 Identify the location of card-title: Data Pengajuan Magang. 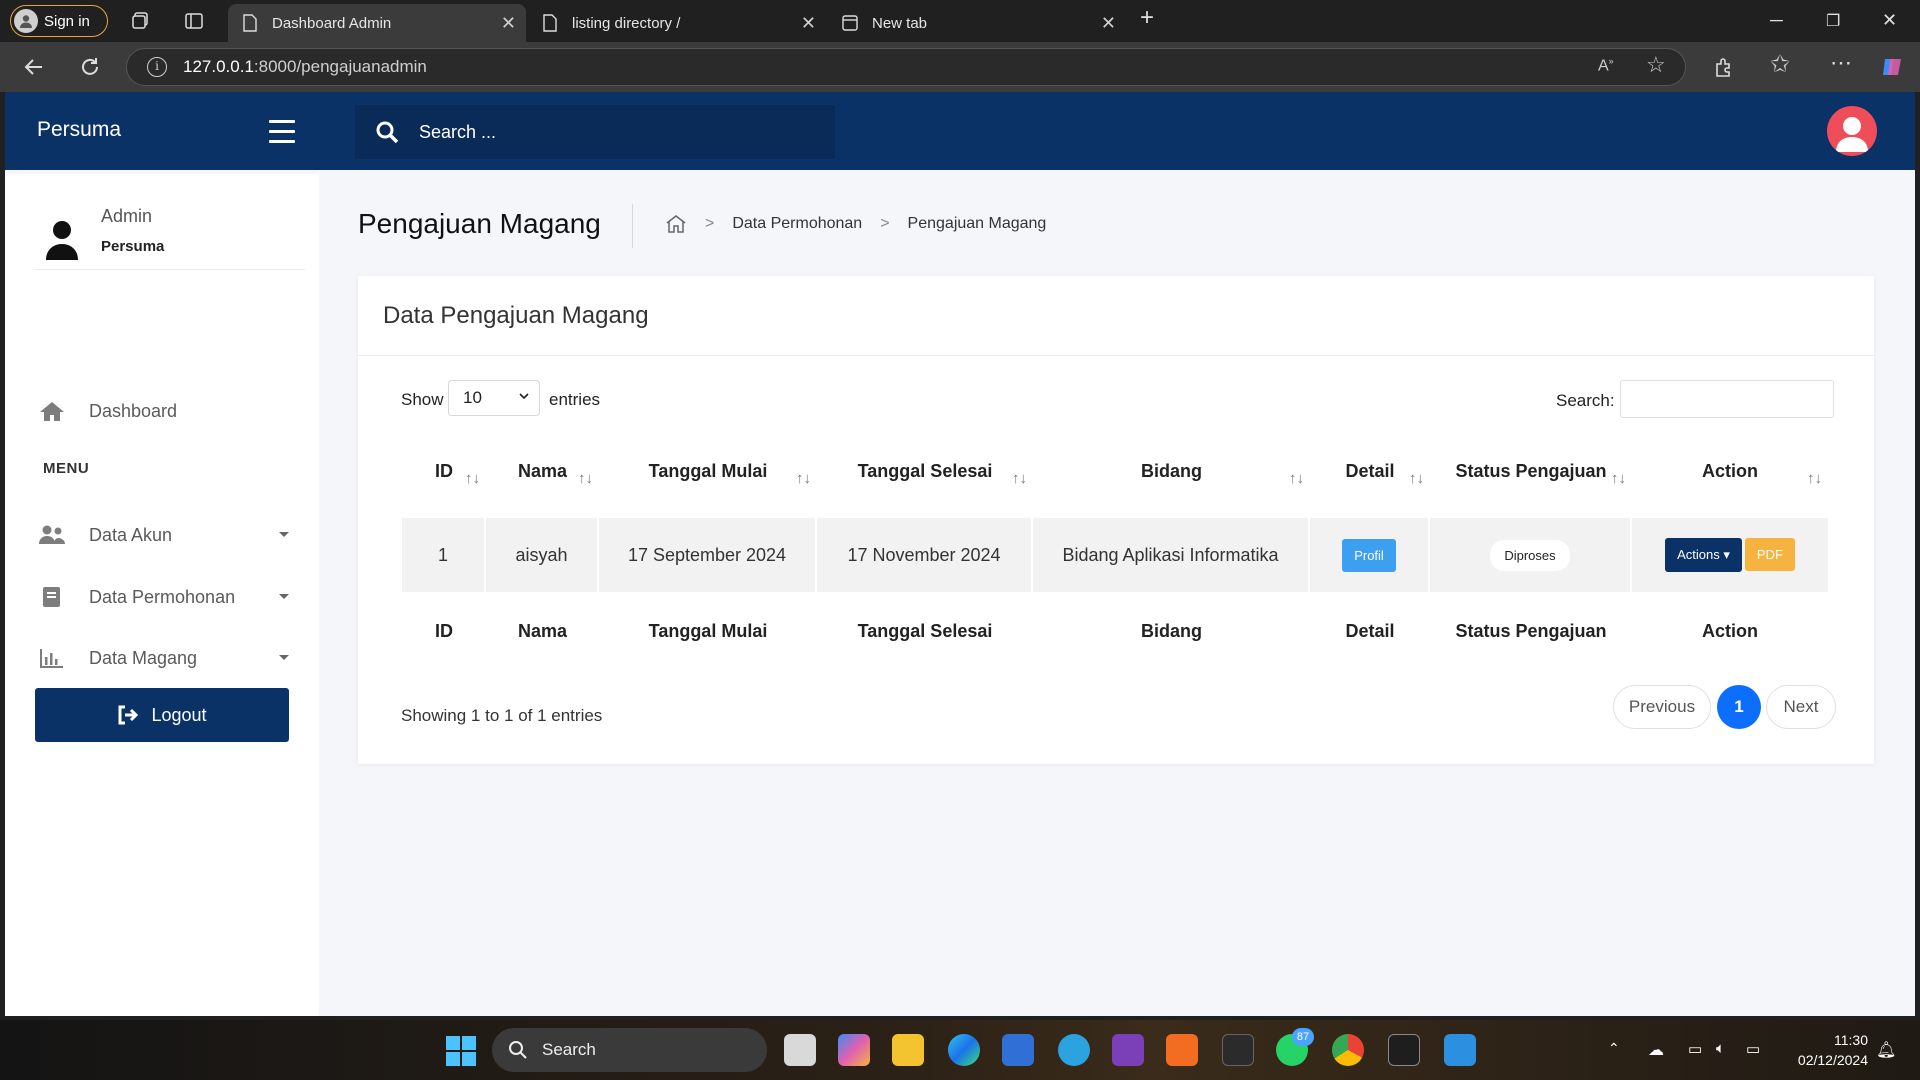
(516, 315).